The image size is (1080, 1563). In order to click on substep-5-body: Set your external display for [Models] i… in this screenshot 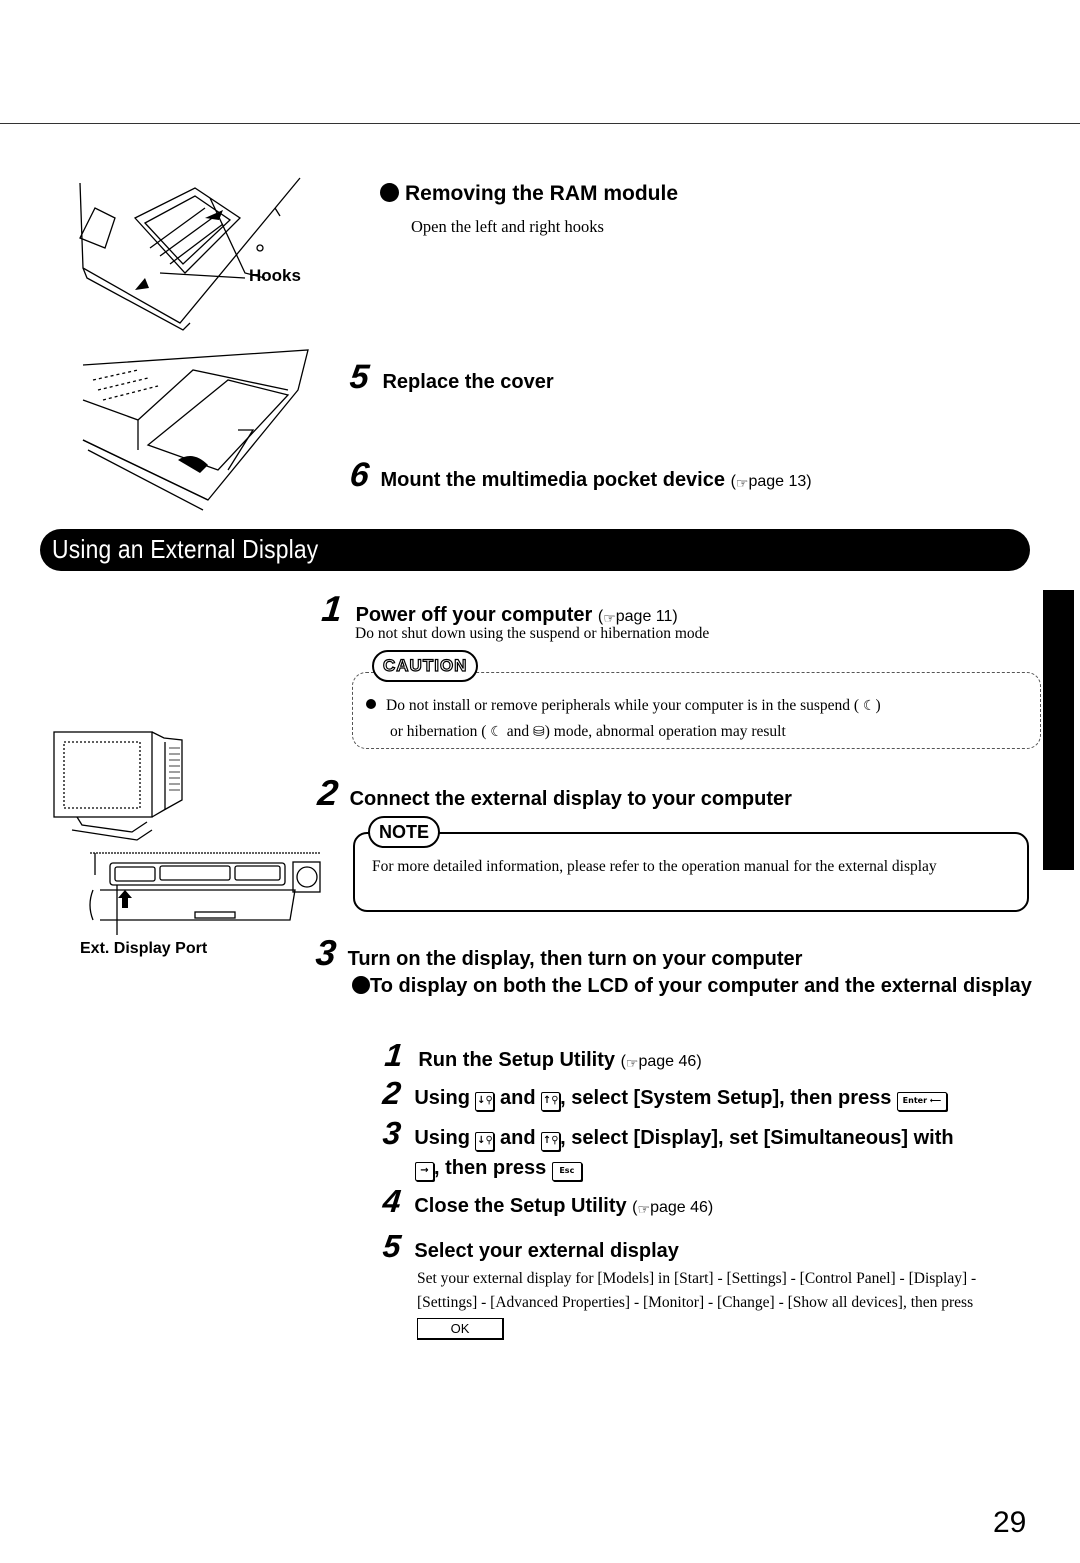, I will do `click(724, 1303)`.